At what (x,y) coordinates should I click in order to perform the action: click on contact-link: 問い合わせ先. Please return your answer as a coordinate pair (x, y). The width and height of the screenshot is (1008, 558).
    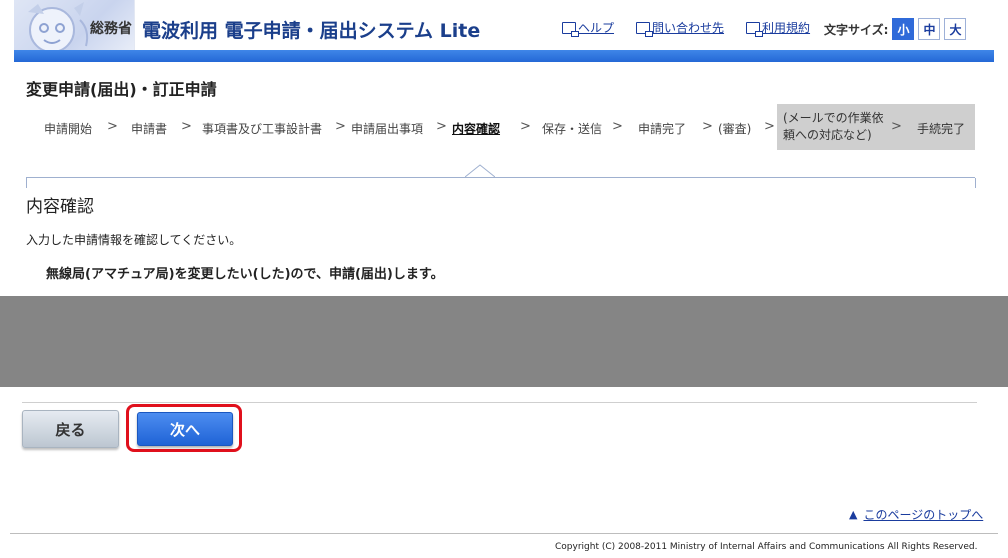
    Looking at the image, I should click on (680, 28).